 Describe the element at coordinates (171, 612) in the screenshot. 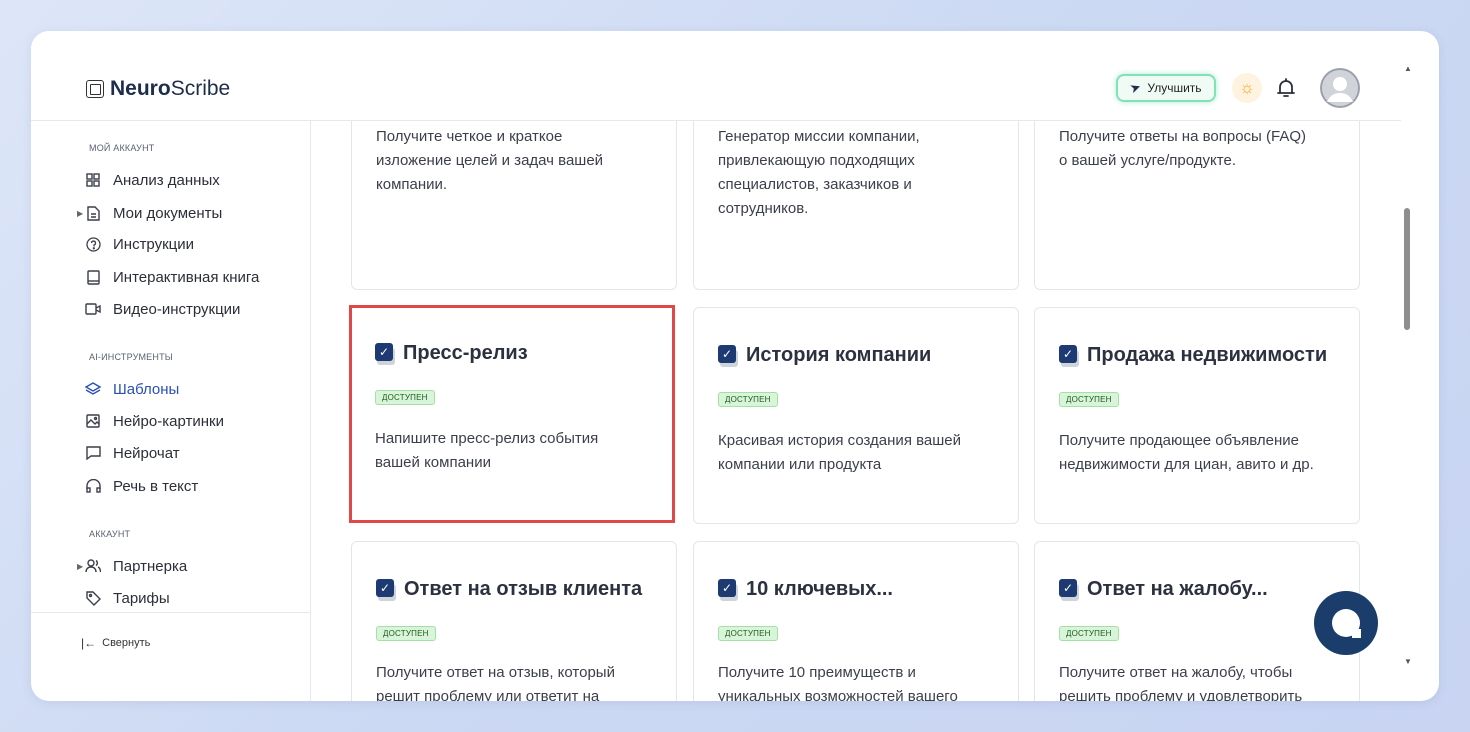

I see `sidebar-divider` at that location.